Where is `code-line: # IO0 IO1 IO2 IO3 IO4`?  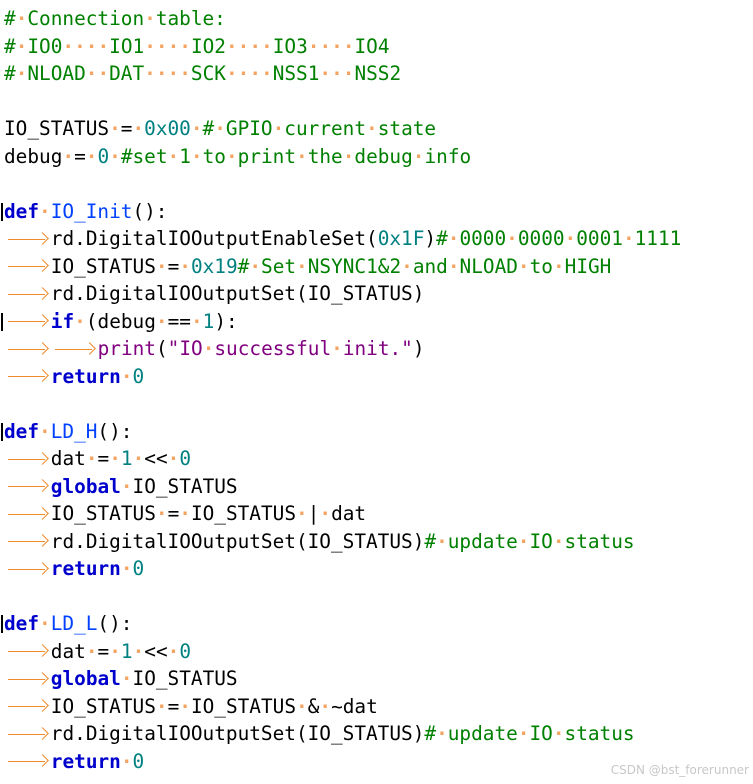 code-line: # IO0 IO1 IO2 IO3 IO4 is located at coordinates (378, 47).